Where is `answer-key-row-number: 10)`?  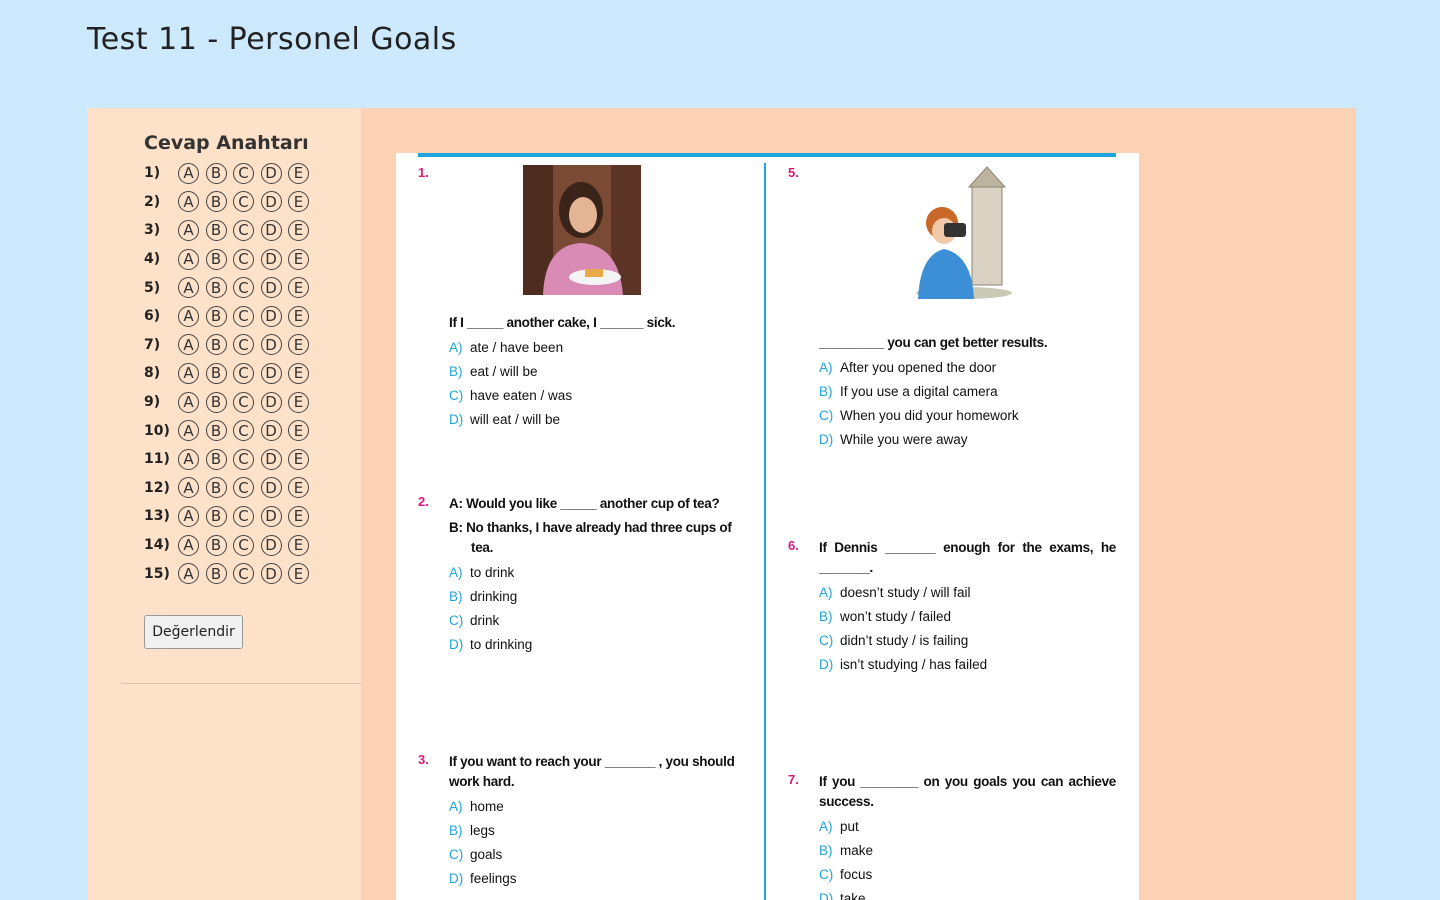
answer-key-row-number: 10) is located at coordinates (157, 430).